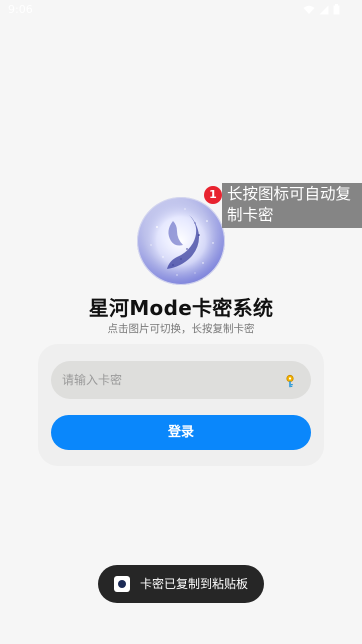 The height and width of the screenshot is (644, 362). I want to click on status-bar: 9:06, so click(181, 10).